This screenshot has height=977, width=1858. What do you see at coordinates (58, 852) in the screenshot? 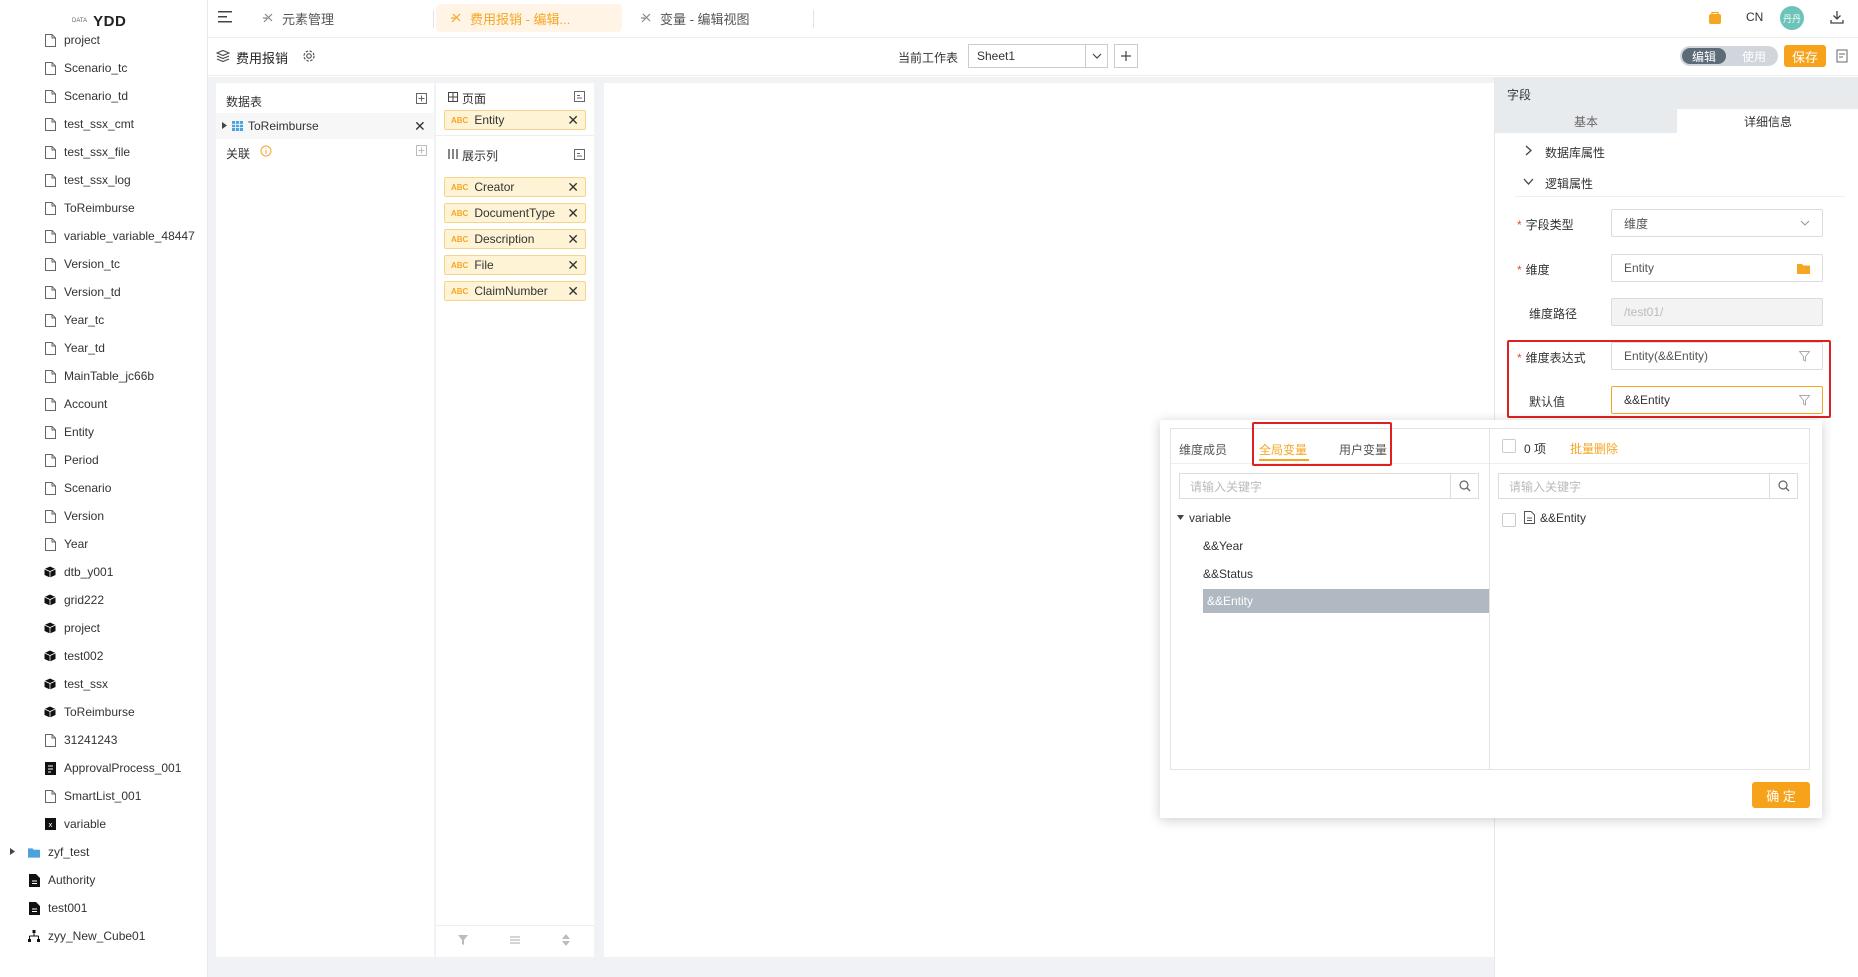
I see `tree-item: zyf_test` at bounding box center [58, 852].